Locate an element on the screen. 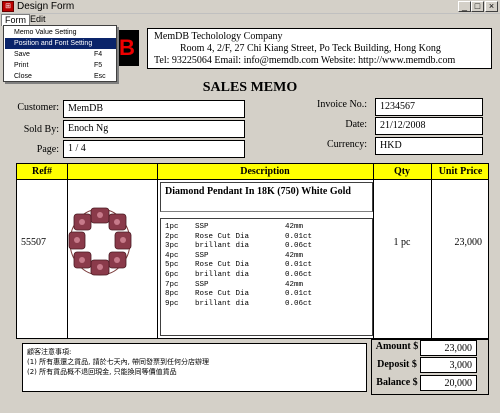 Image resolution: width=500 pixels, height=413 pixels. amount-label: Amount $ is located at coordinates (397, 346).